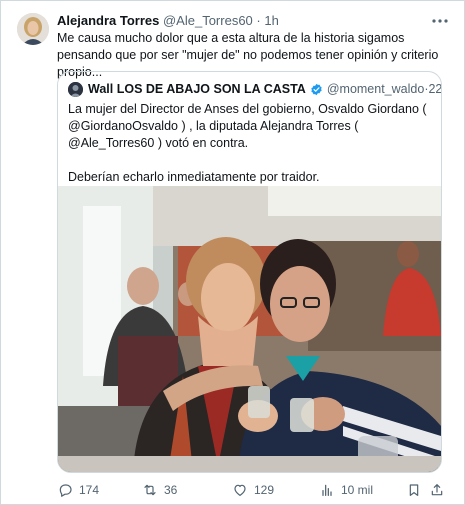 This screenshot has width=465, height=505. I want to click on reply-count: 174, so click(89, 490).